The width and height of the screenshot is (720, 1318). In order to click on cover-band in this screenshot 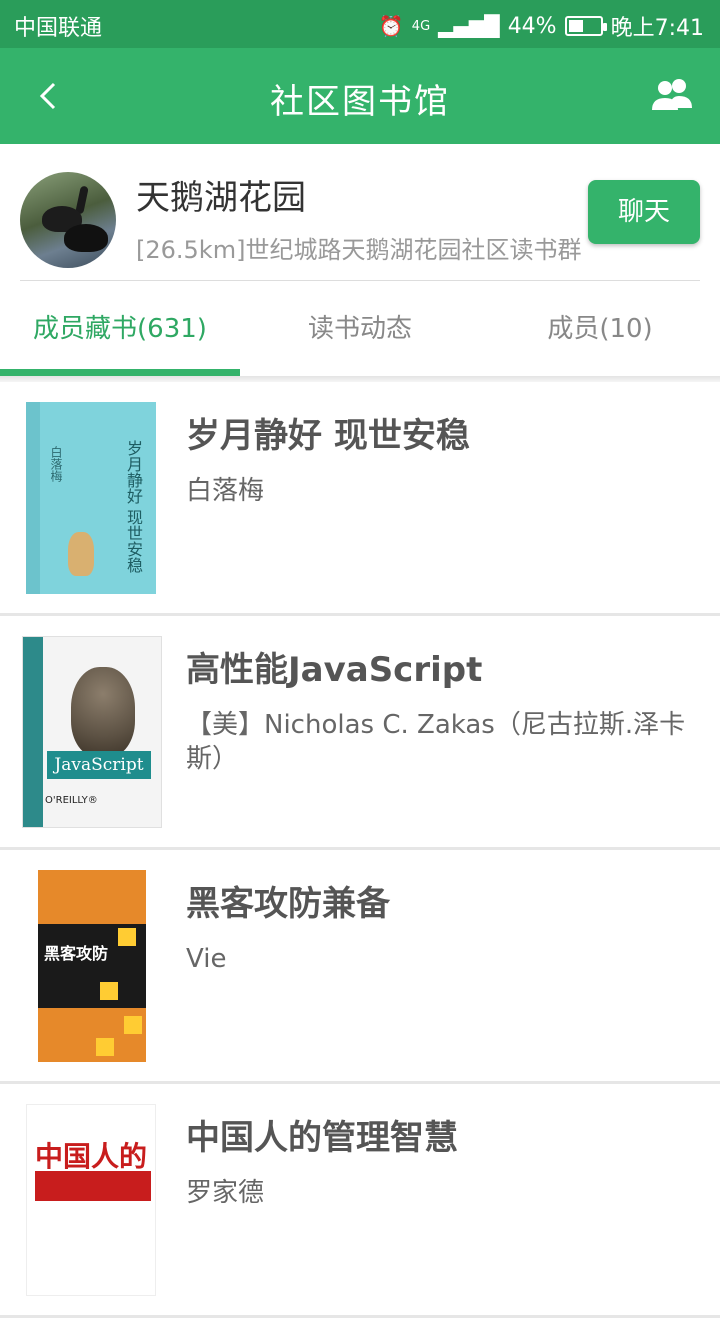, I will do `click(93, 1186)`.